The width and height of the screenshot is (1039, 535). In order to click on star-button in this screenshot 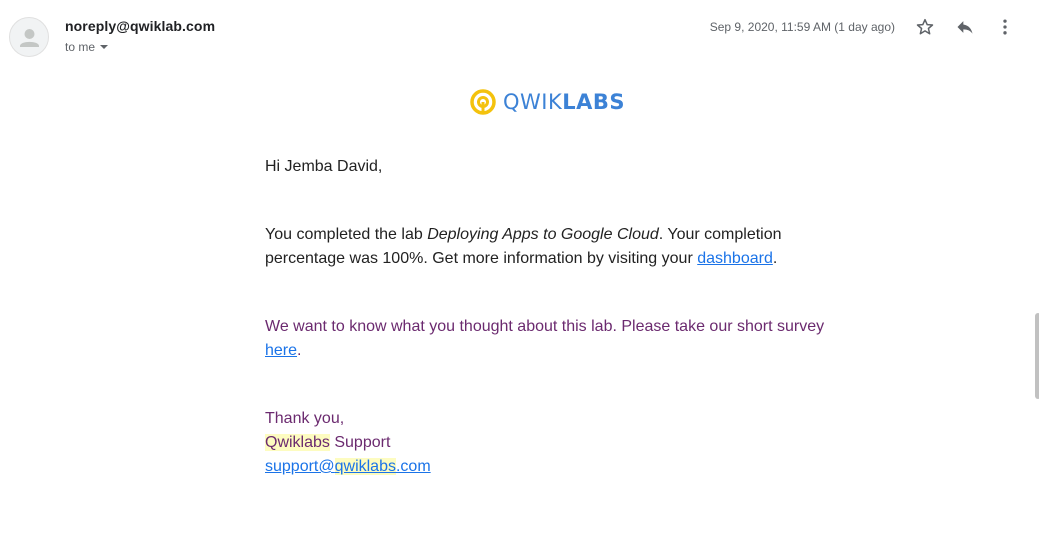, I will do `click(925, 27)`.